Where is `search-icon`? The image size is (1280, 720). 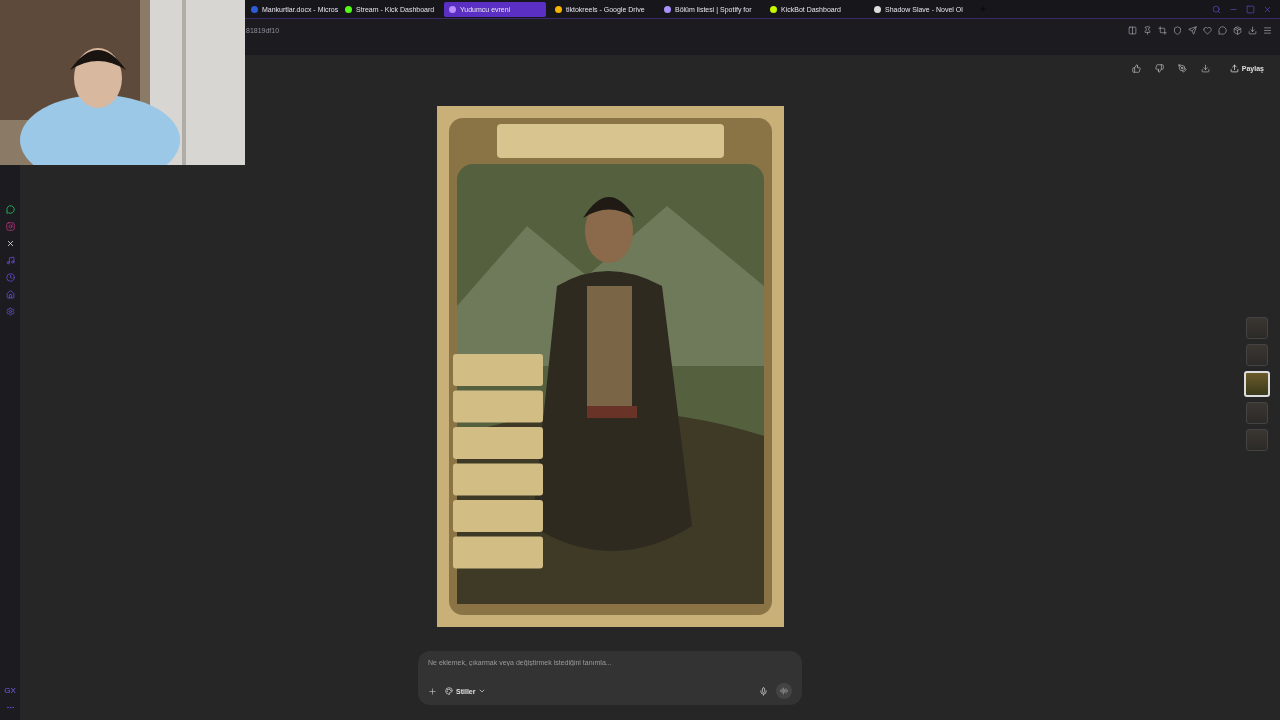 search-icon is located at coordinates (1216, 9).